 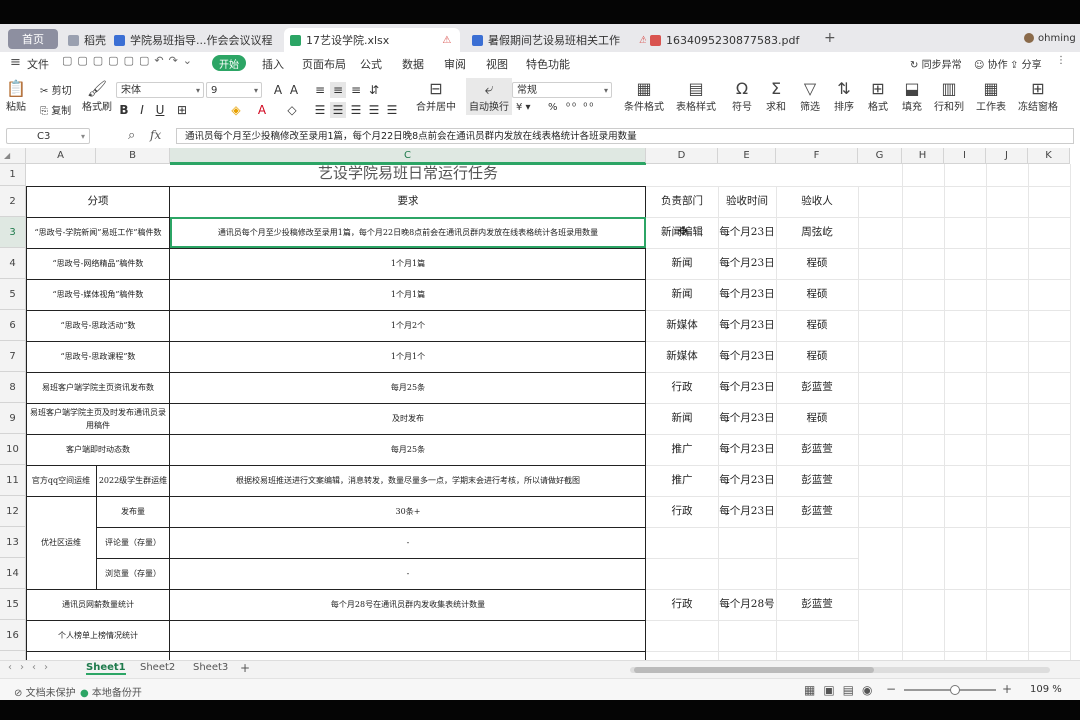 What do you see at coordinates (455, 64) in the screenshot?
I see `menu-review: 审阅` at bounding box center [455, 64].